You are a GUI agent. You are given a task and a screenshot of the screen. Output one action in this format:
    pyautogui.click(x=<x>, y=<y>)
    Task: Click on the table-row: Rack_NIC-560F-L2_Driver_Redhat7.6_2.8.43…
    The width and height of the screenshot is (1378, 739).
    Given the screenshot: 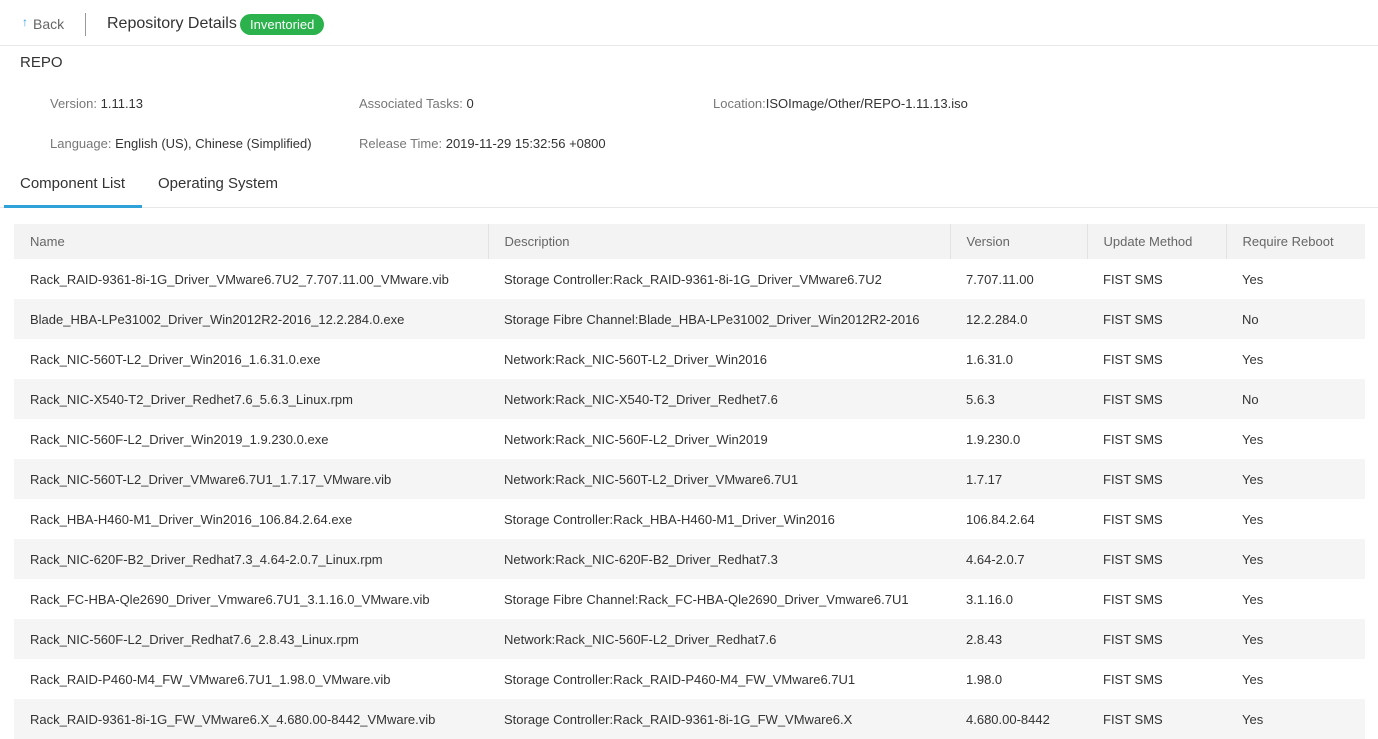 What is the action you would take?
    pyautogui.click(x=689, y=639)
    